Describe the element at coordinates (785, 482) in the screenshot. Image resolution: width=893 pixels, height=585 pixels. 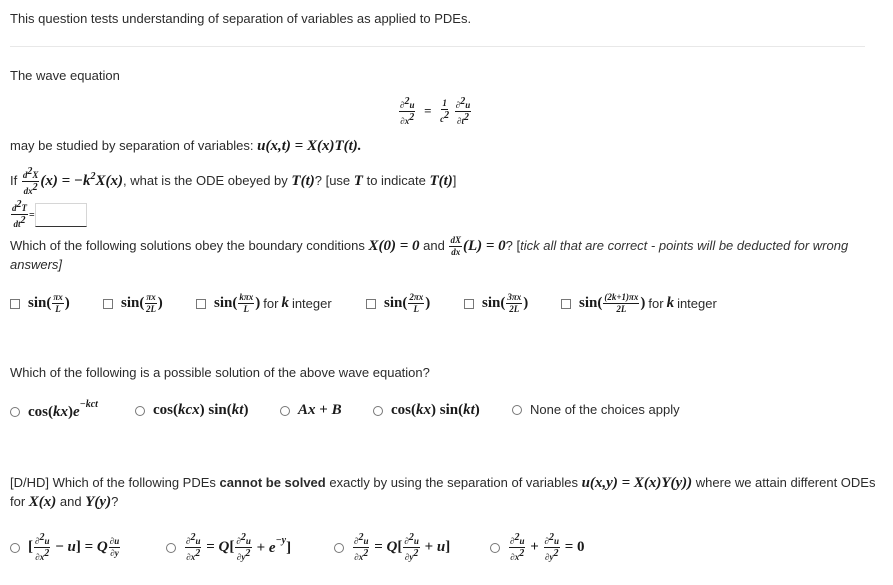
I see `pde-question-suffix: where we attain different ODEs` at that location.